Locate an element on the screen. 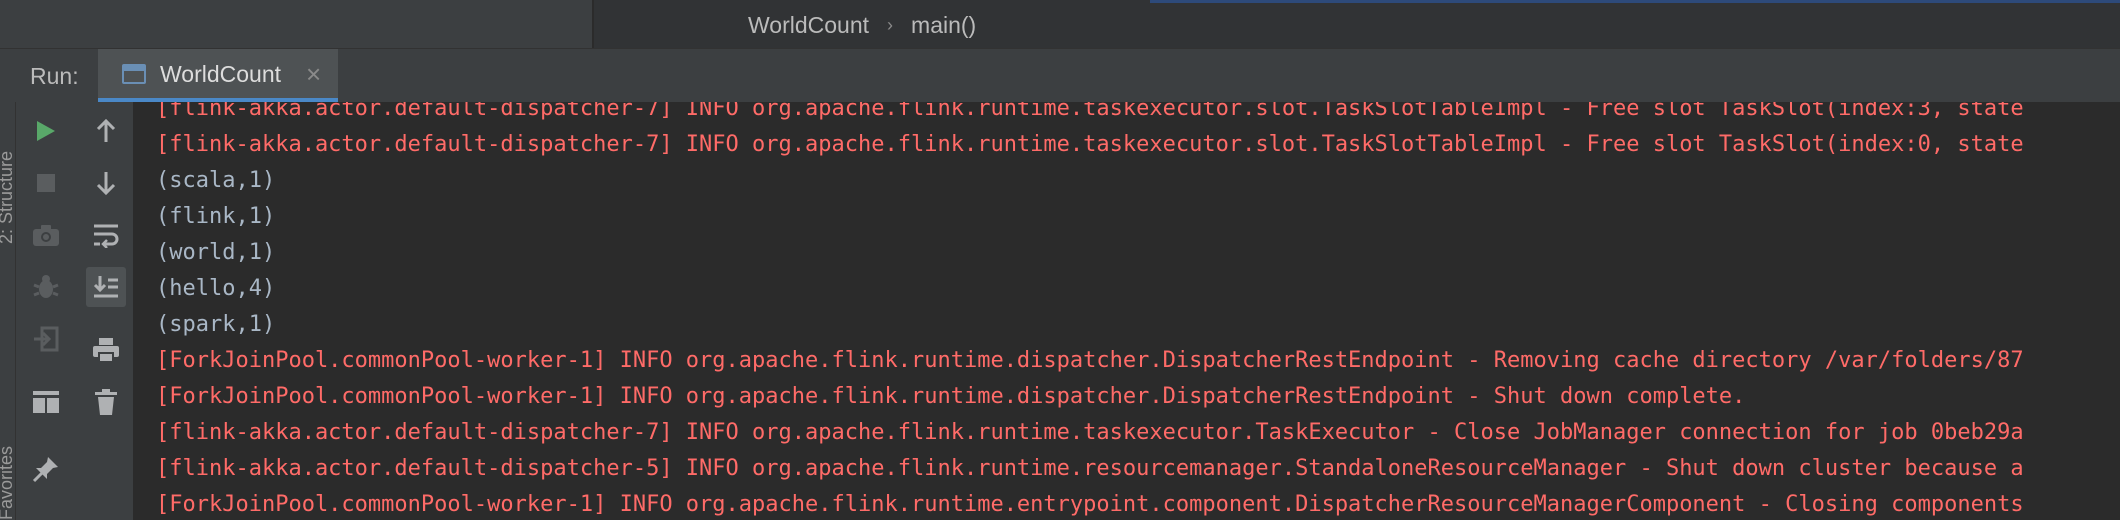 The image size is (2120, 520). run-toolbar-primary is located at coordinates (49, 311).